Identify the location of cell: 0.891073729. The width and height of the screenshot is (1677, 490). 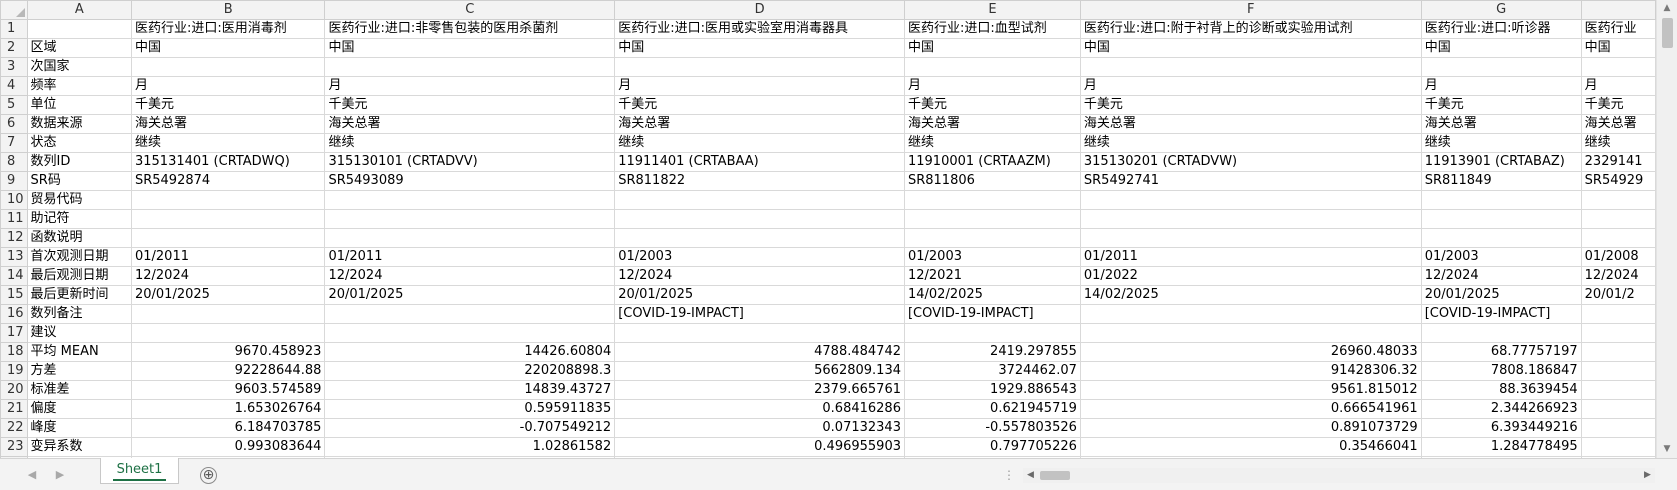
(1250, 428).